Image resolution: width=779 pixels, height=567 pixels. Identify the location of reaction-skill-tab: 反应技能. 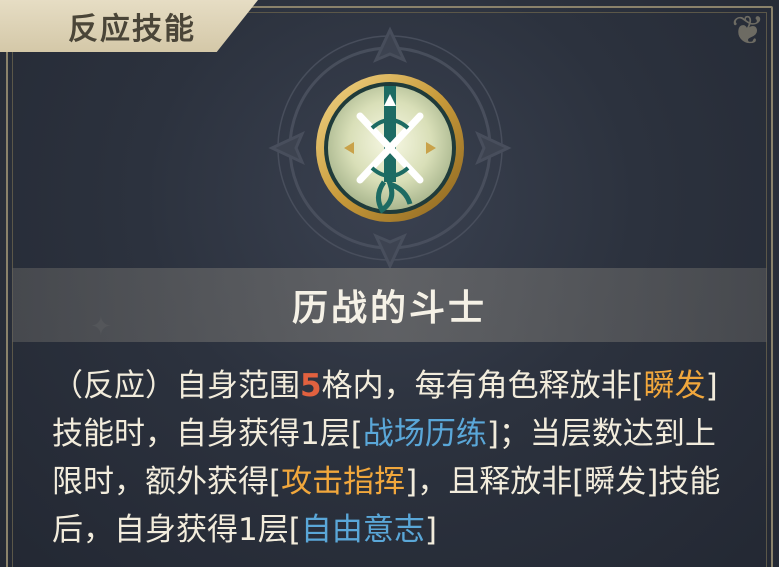
(129, 26).